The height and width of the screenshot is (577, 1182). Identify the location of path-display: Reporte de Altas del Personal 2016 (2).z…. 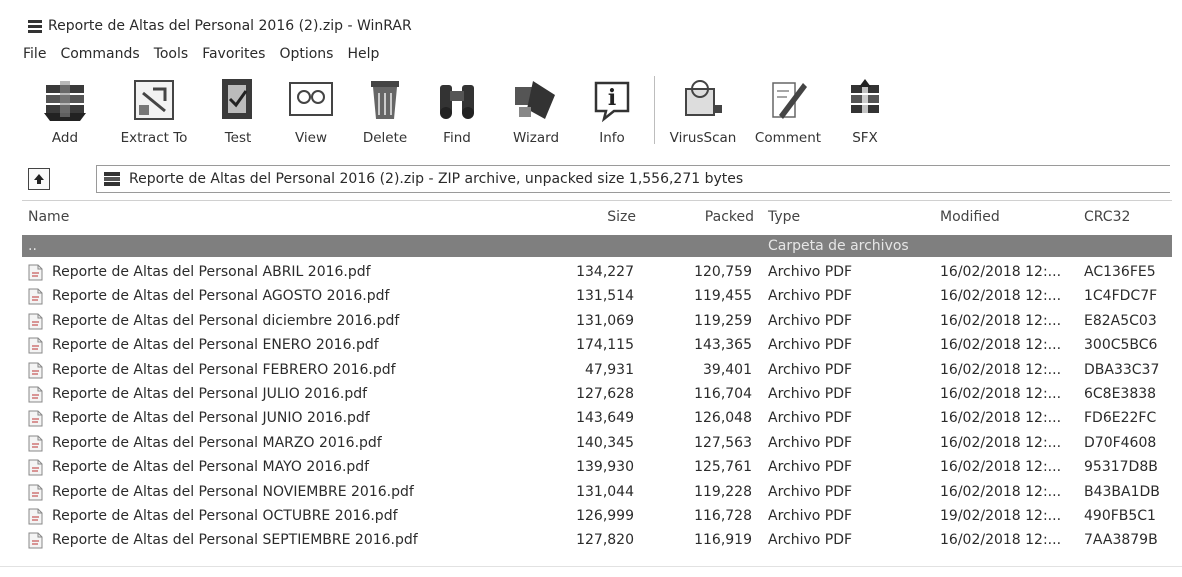
(633, 179).